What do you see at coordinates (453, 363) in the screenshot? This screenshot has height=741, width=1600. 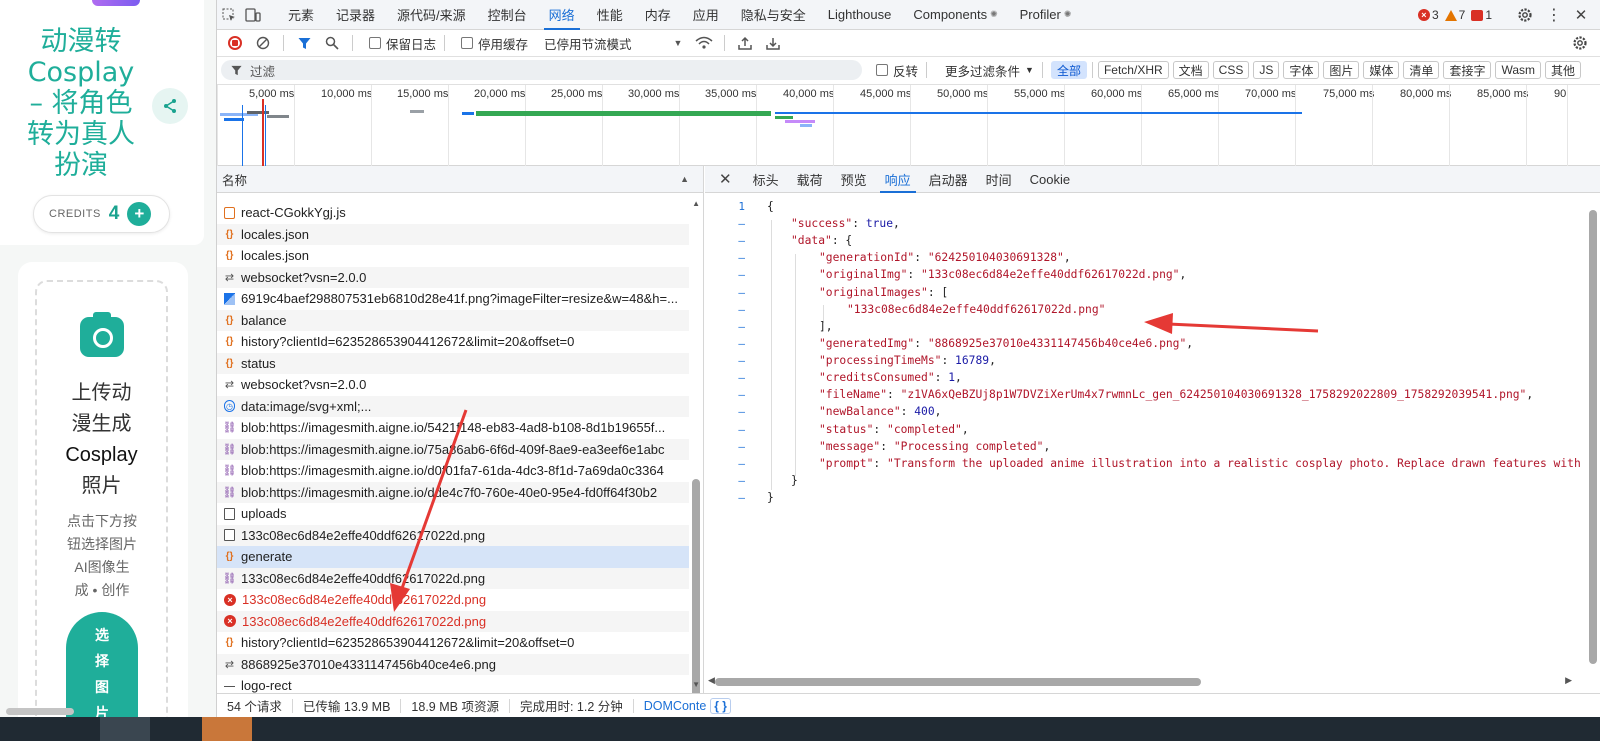 I see `request-row: {} status` at bounding box center [453, 363].